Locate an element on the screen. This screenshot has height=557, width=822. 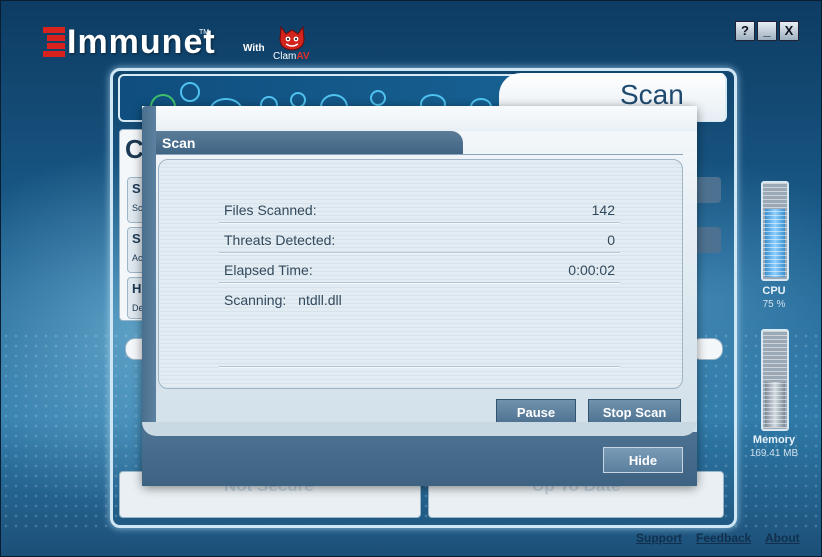
dialog-left-edge is located at coordinates (149, 271).